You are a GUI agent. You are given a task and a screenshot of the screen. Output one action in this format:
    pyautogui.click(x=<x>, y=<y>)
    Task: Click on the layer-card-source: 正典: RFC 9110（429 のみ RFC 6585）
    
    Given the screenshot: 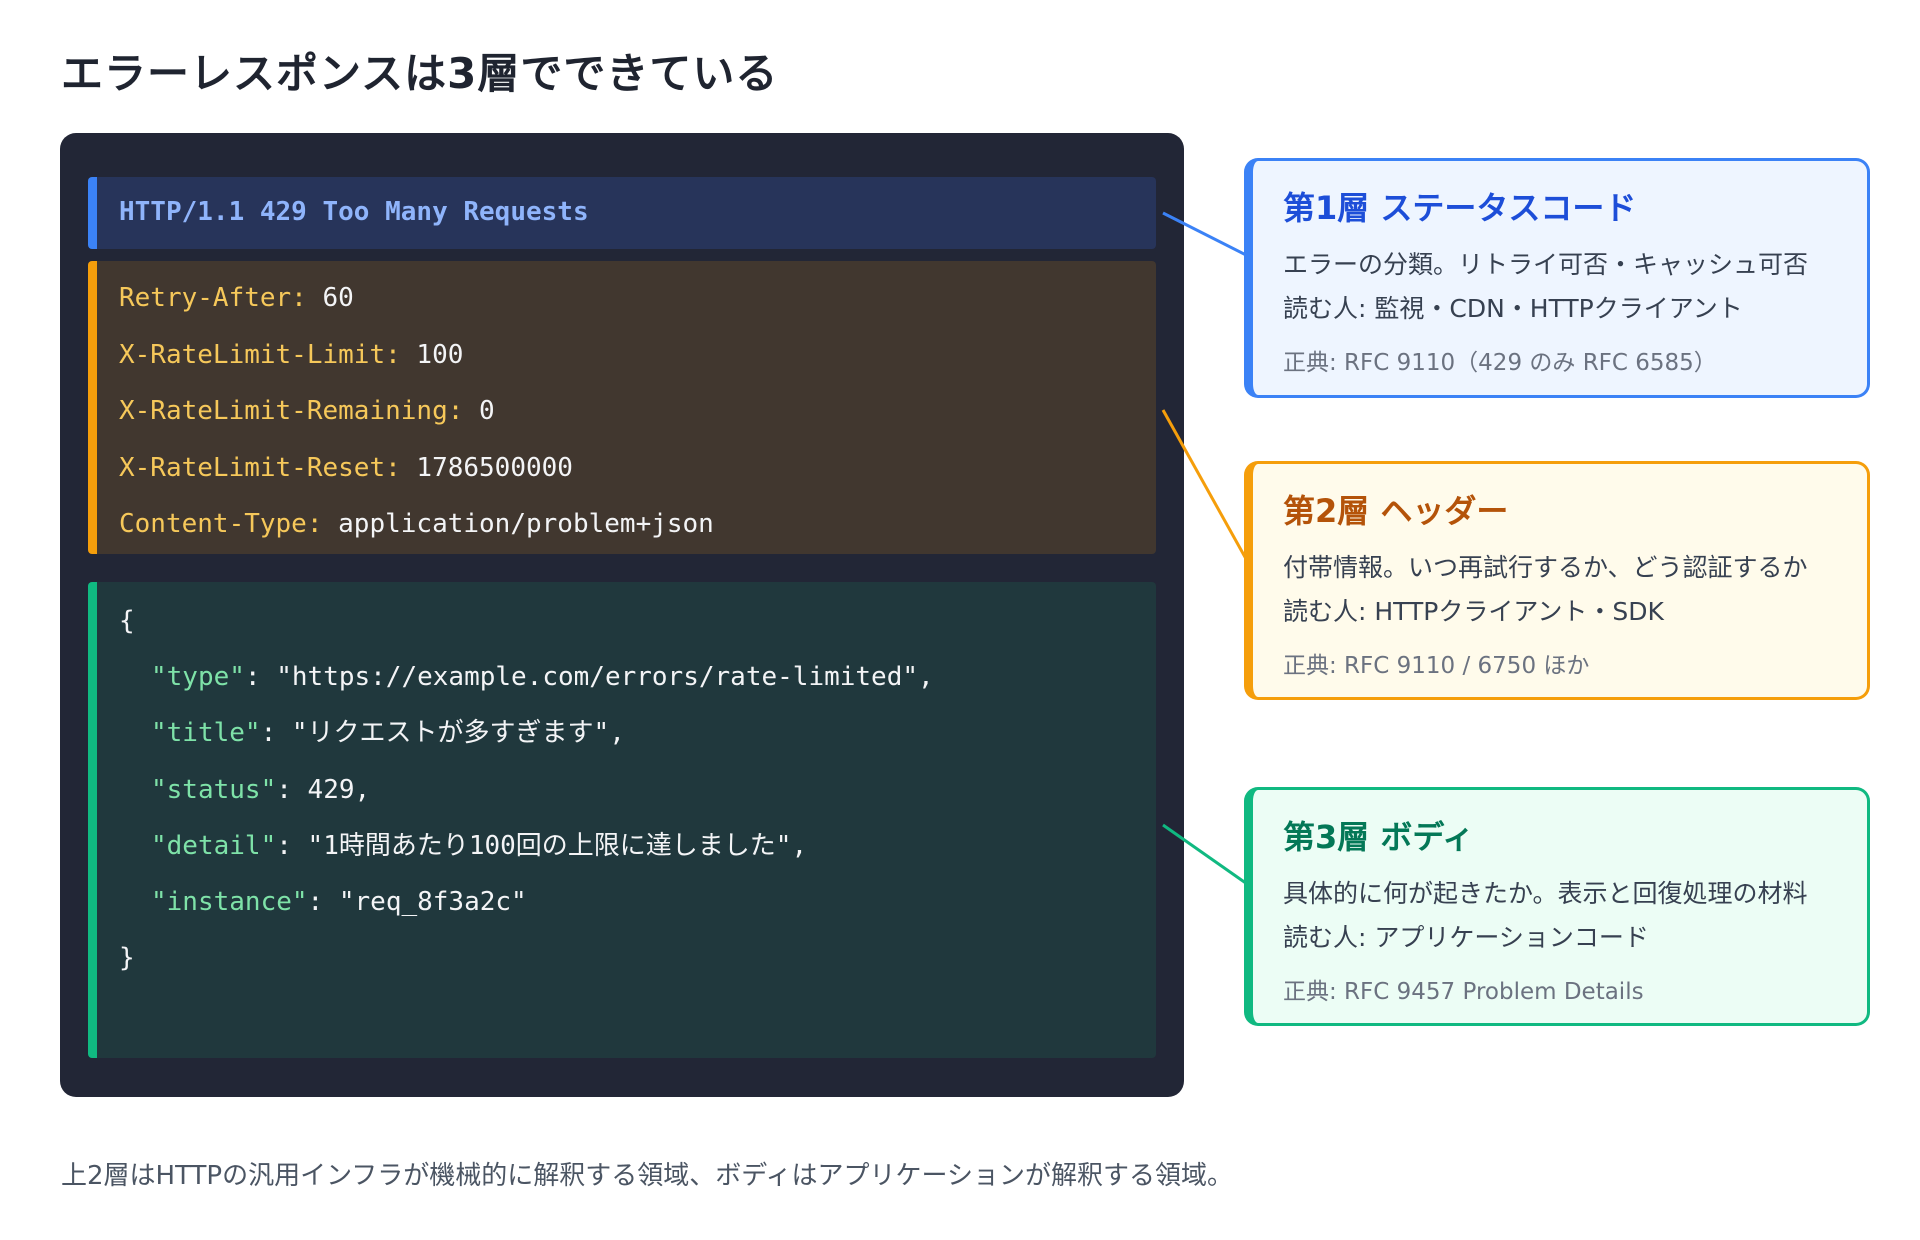 What is the action you would take?
    pyautogui.click(x=1500, y=363)
    